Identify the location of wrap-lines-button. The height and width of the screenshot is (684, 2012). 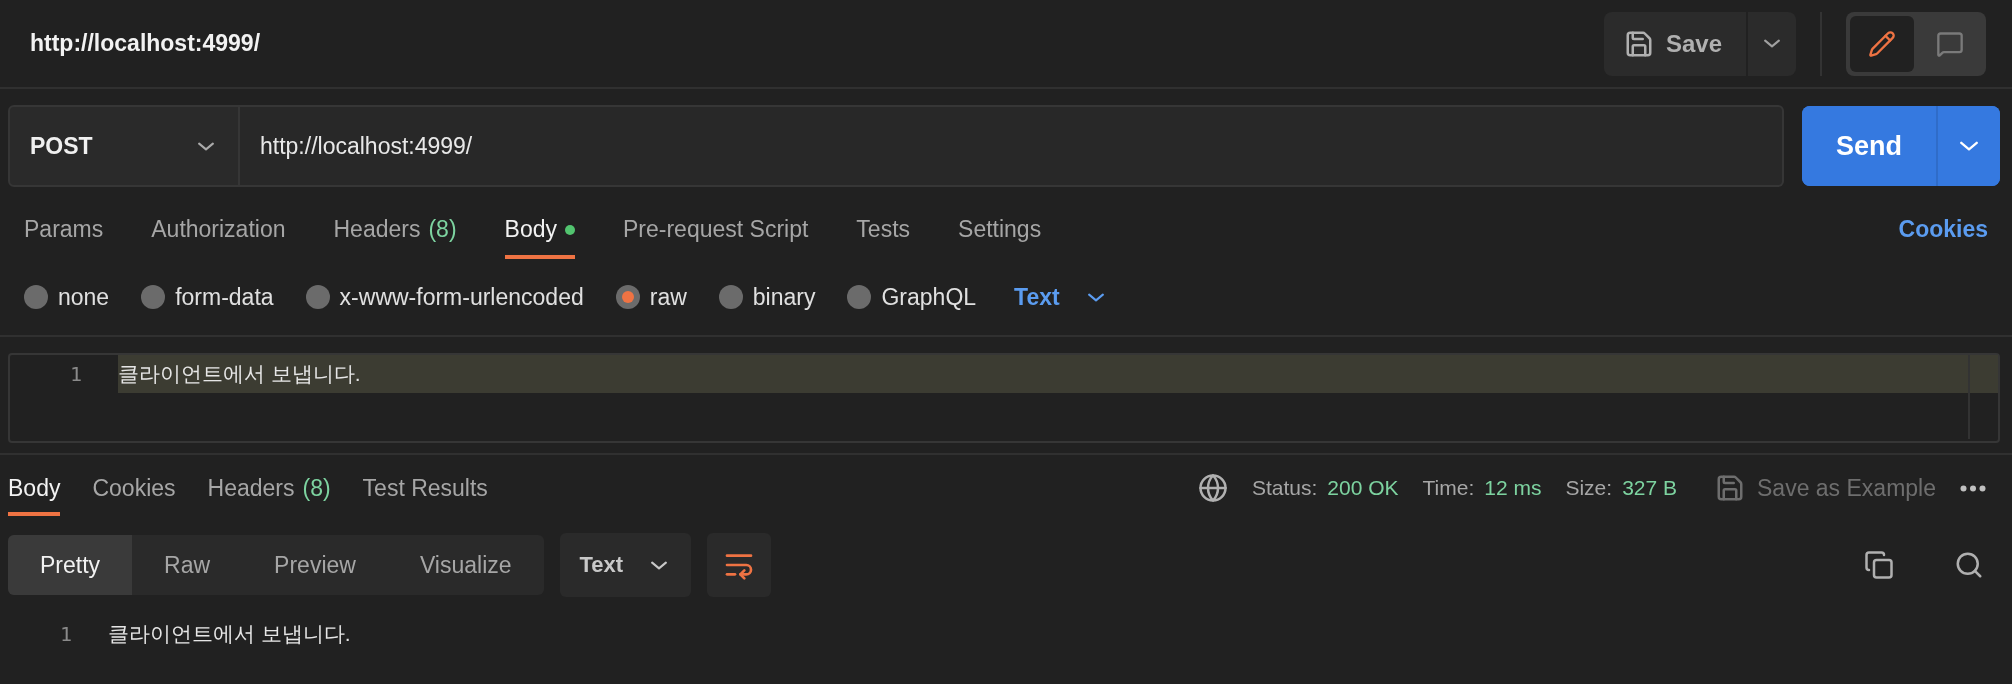
(739, 565).